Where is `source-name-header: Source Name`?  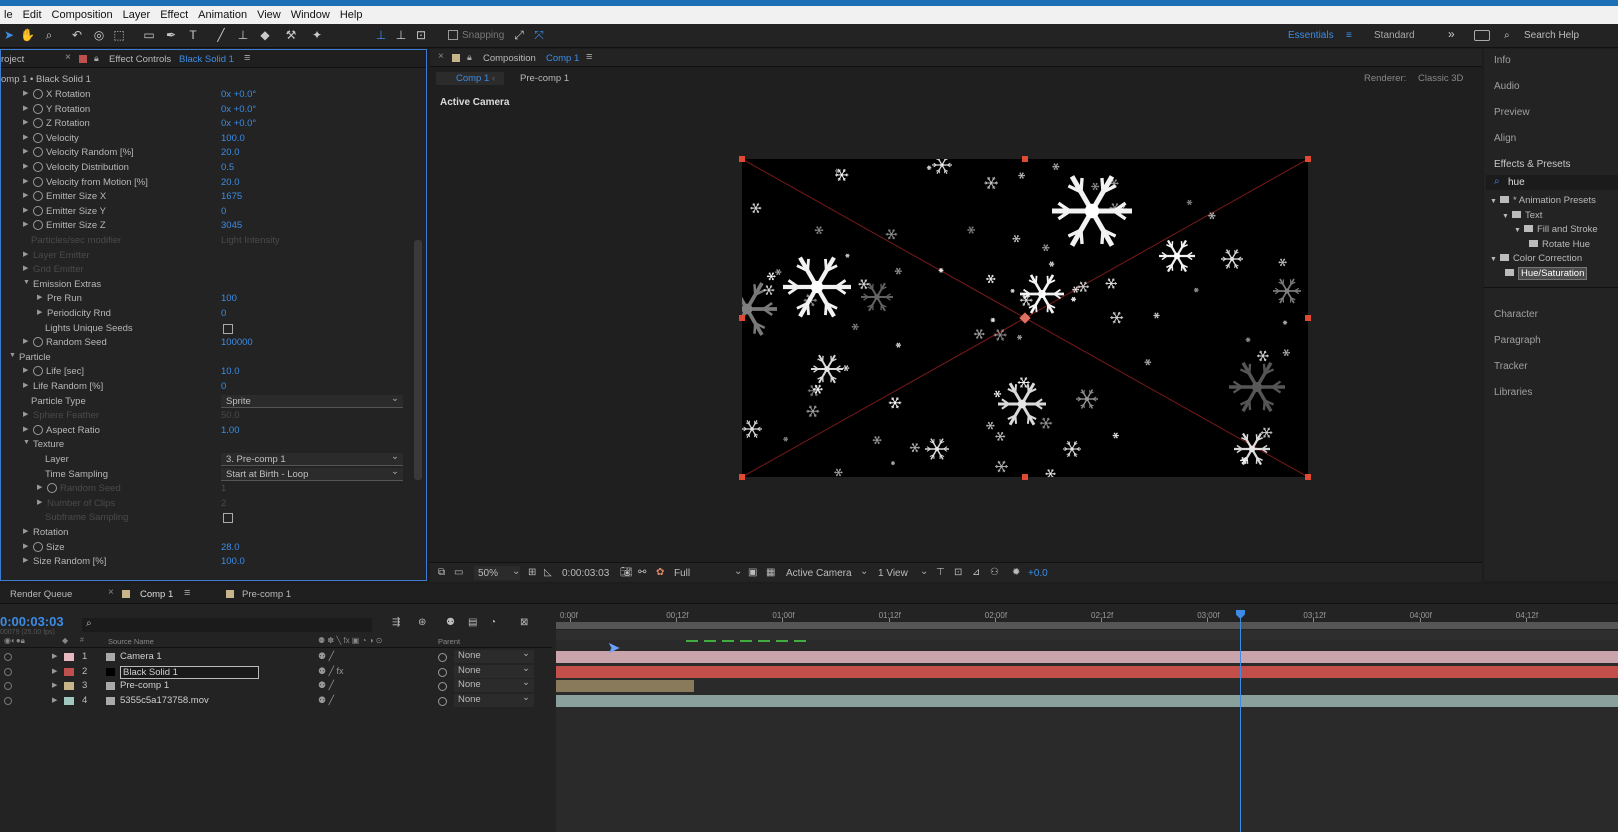
source-name-header: Source Name is located at coordinates (131, 641).